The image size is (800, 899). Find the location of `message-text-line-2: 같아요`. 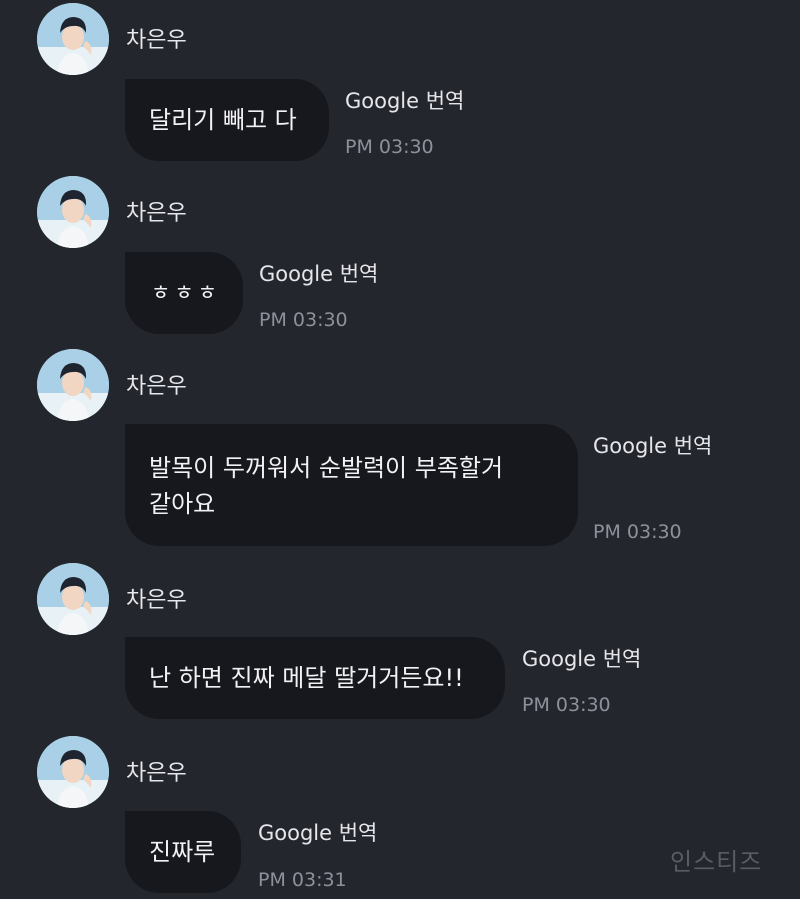

message-text-line-2: 같아요 is located at coordinates (182, 504).